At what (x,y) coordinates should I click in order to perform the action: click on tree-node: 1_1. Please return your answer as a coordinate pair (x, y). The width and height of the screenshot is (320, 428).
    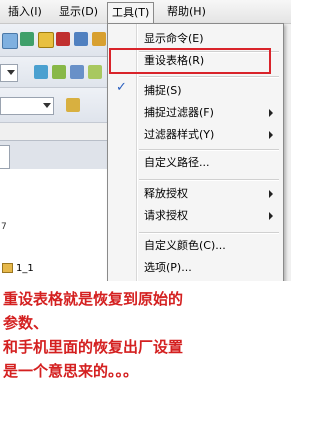
    Looking at the image, I should click on (18, 269).